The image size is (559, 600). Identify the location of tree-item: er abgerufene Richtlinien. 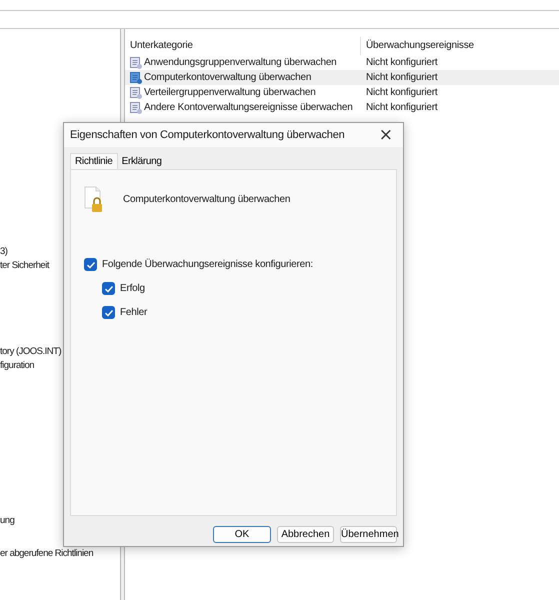
(47, 554).